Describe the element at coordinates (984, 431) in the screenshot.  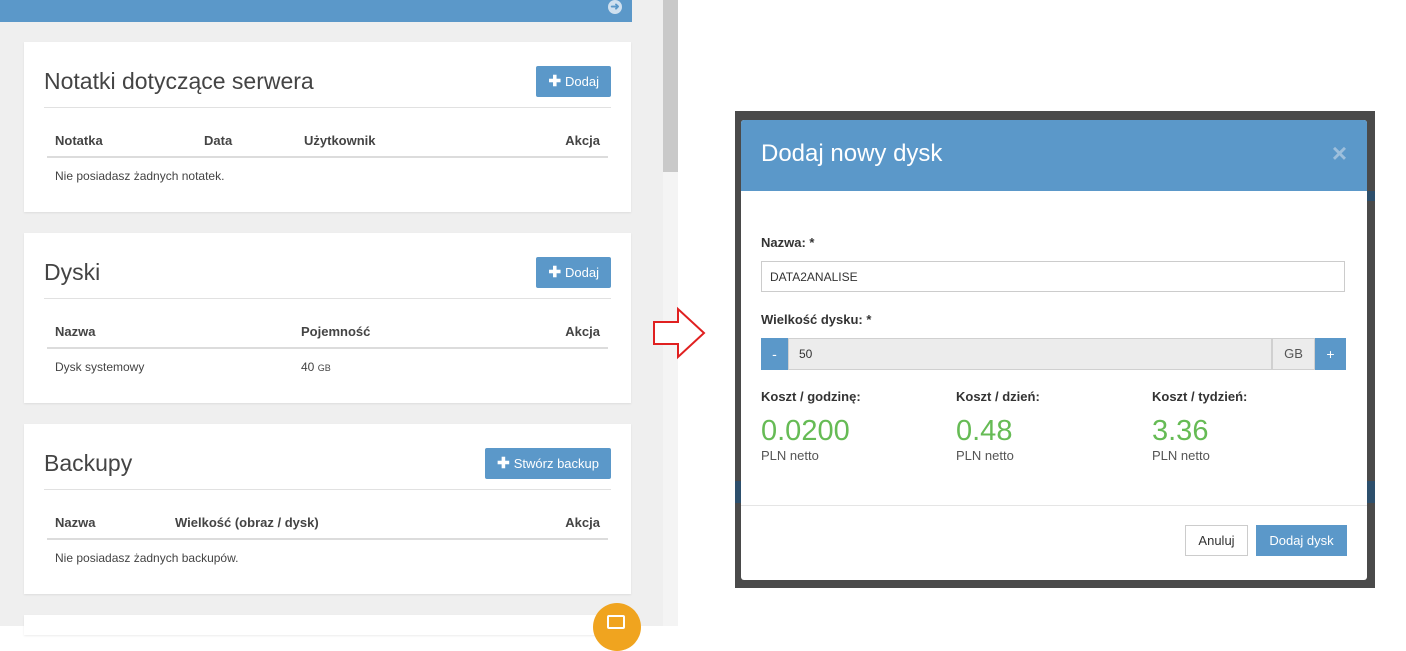
I see `cost-day-value: 0.48` at that location.